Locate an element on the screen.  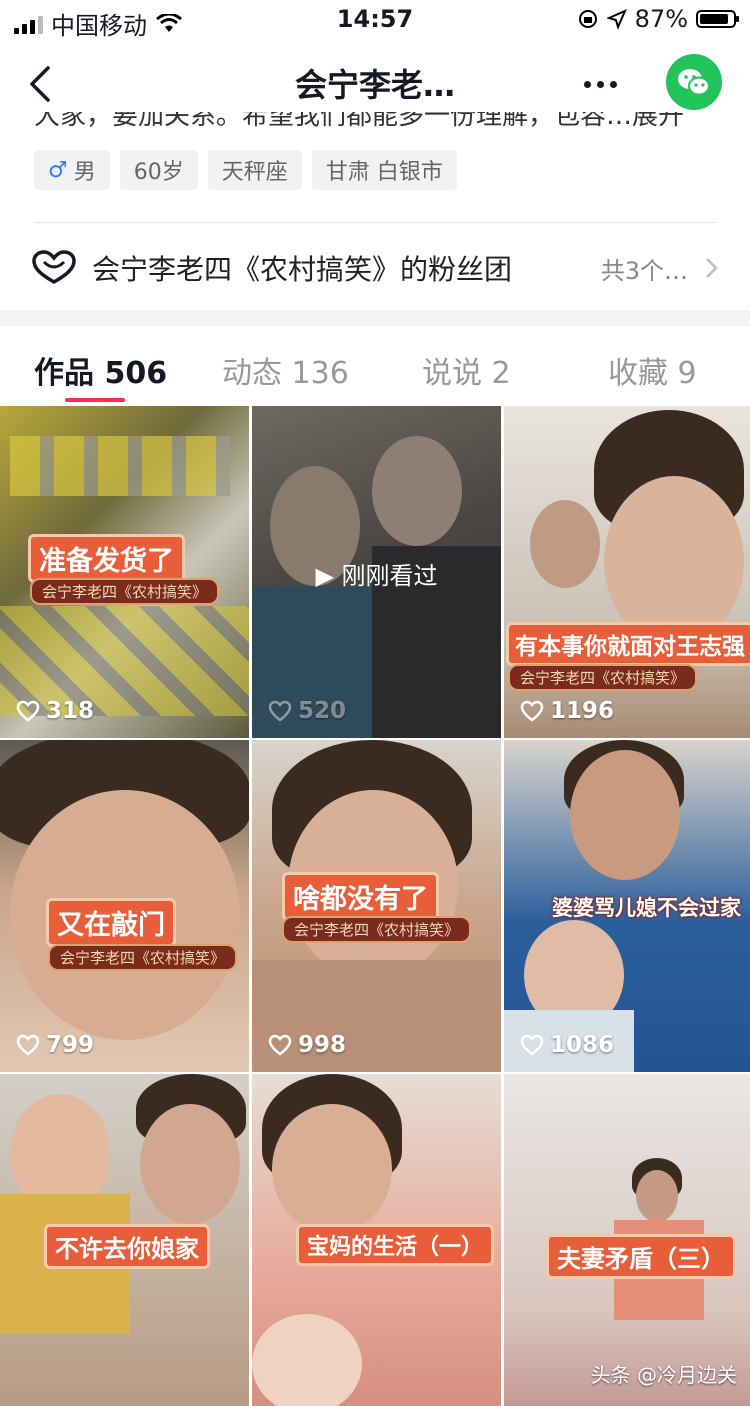
wechat-share-button is located at coordinates (694, 82).